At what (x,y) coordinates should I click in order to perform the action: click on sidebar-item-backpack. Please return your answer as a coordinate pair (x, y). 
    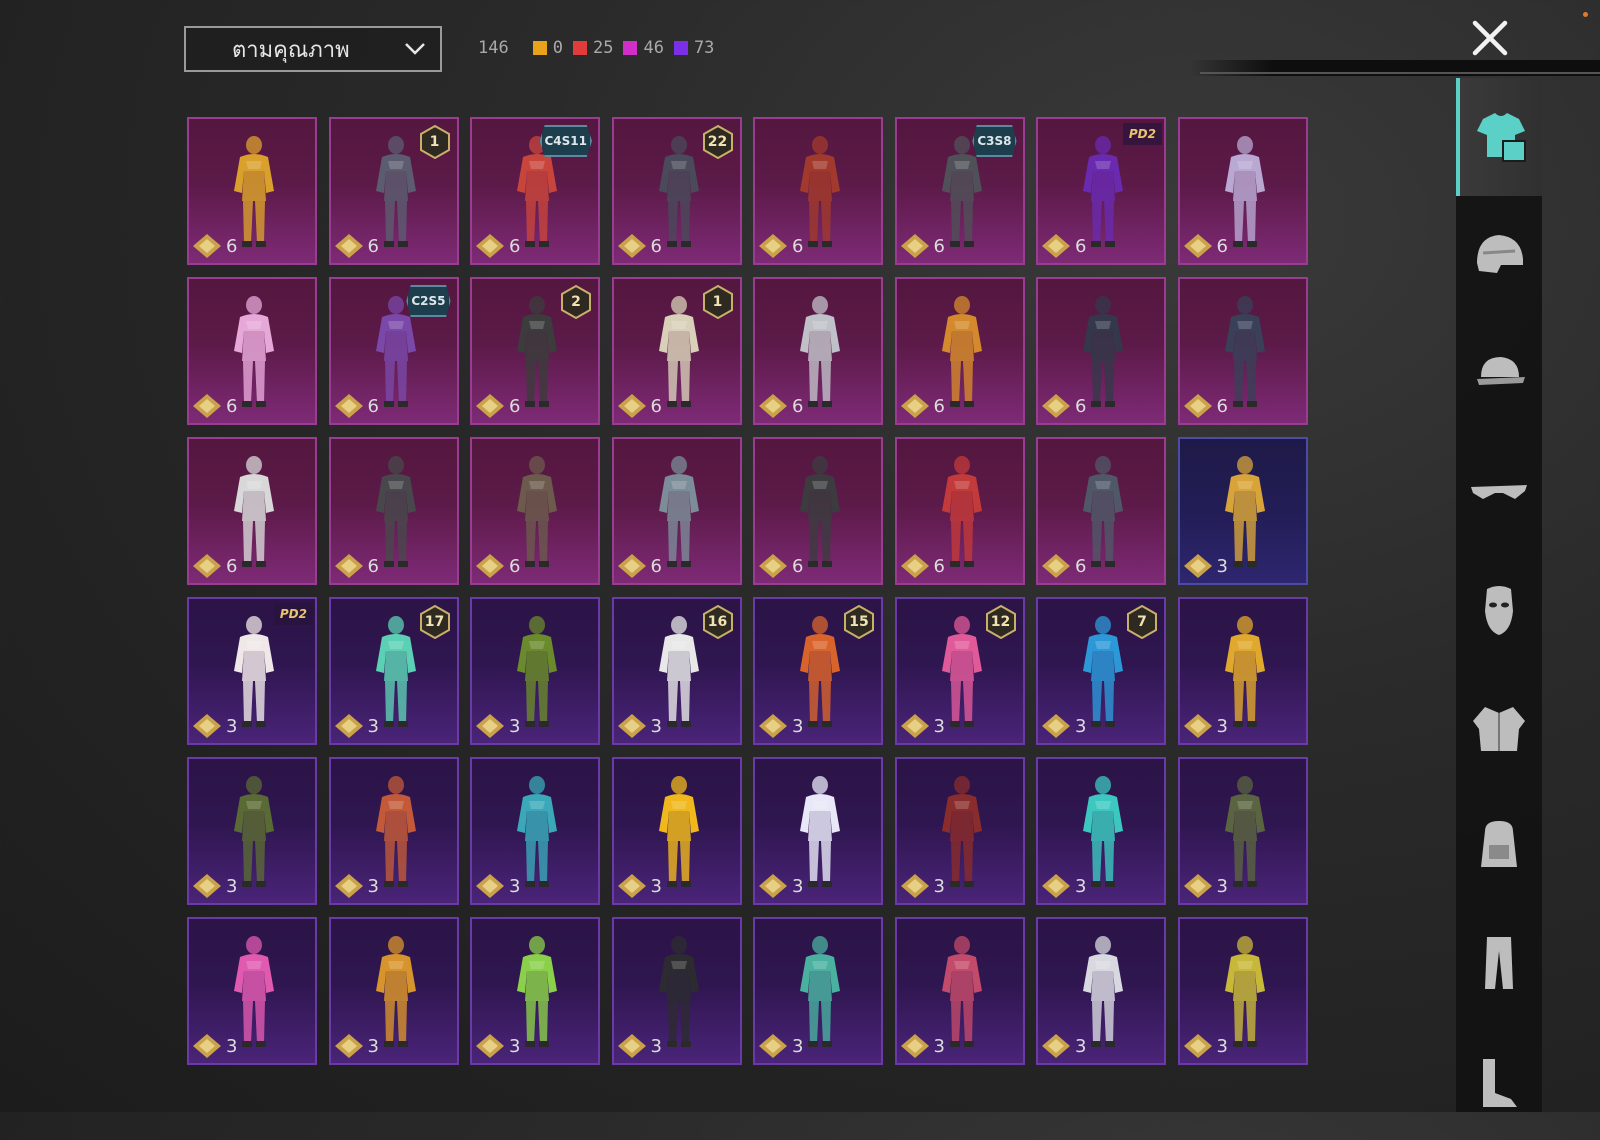
    Looking at the image, I should click on (1499, 845).